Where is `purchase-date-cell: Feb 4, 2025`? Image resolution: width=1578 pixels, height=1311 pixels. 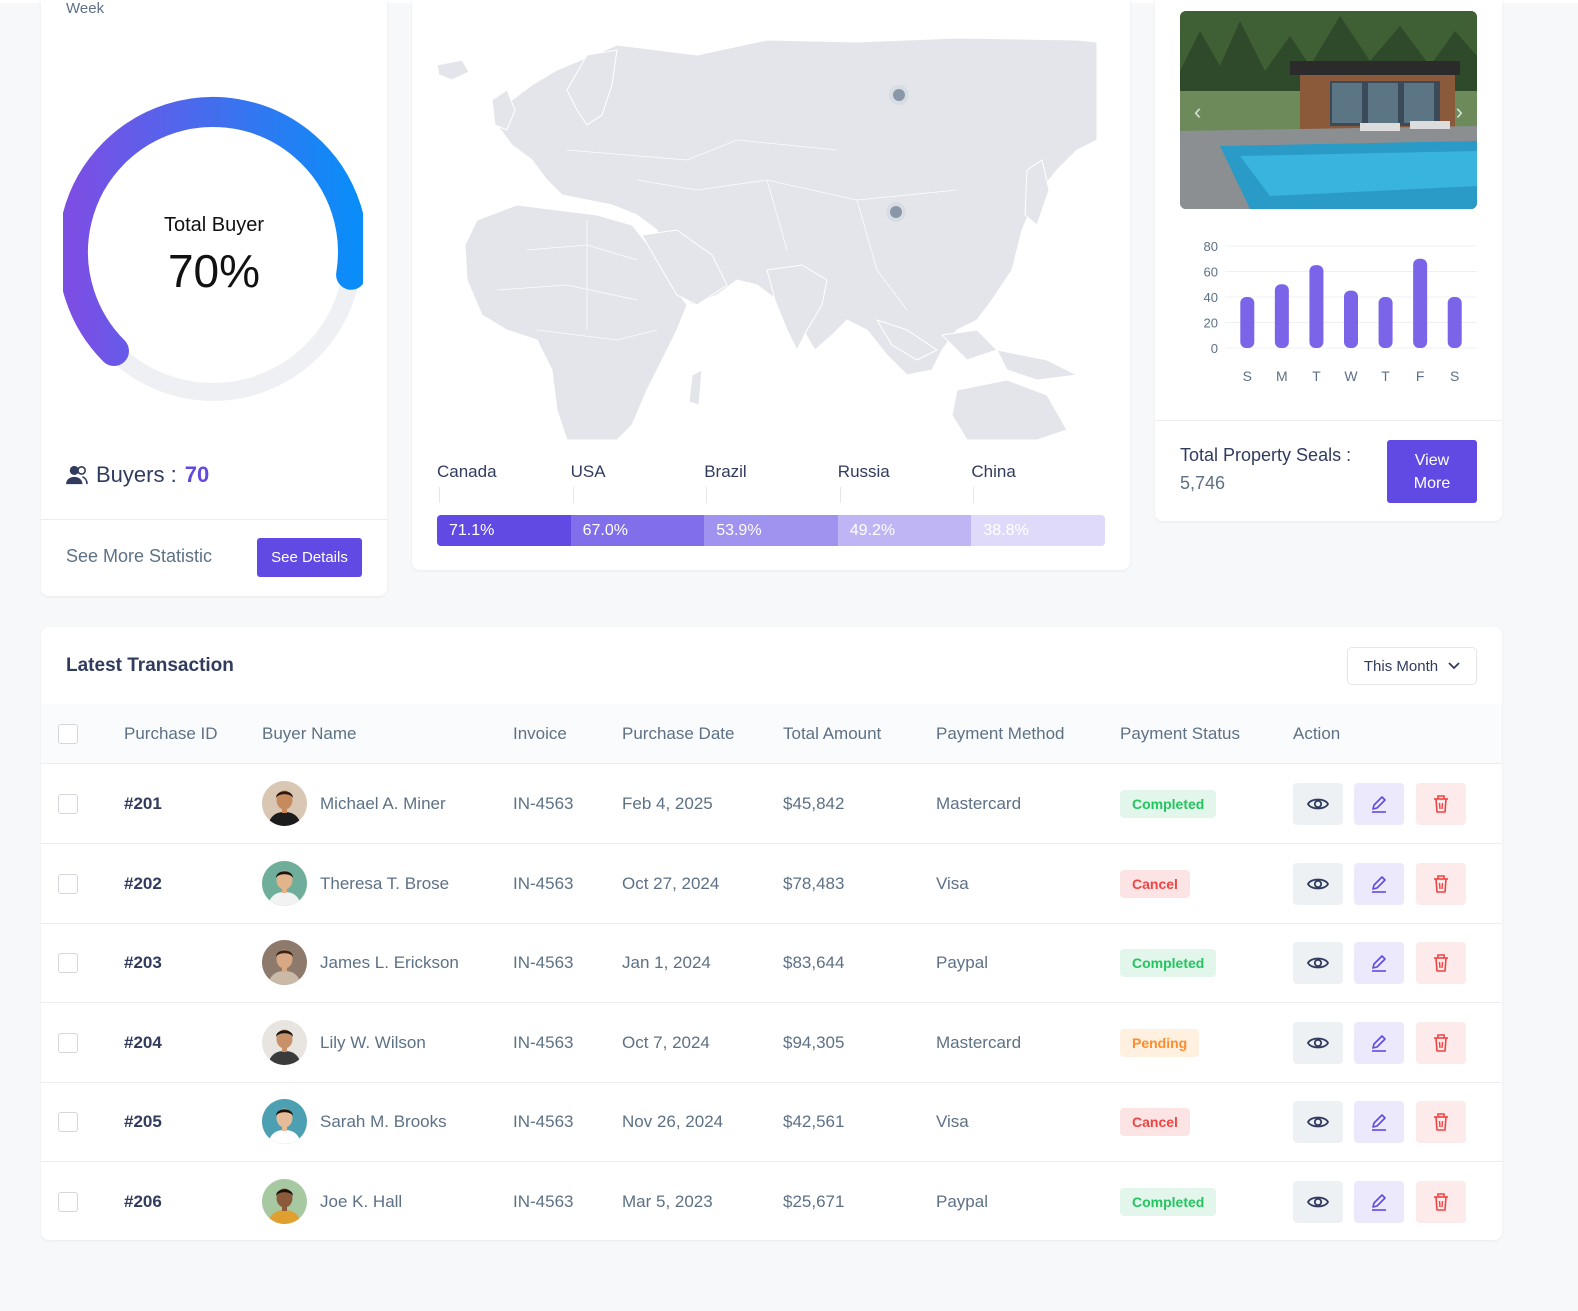 purchase-date-cell: Feb 4, 2025 is located at coordinates (667, 803).